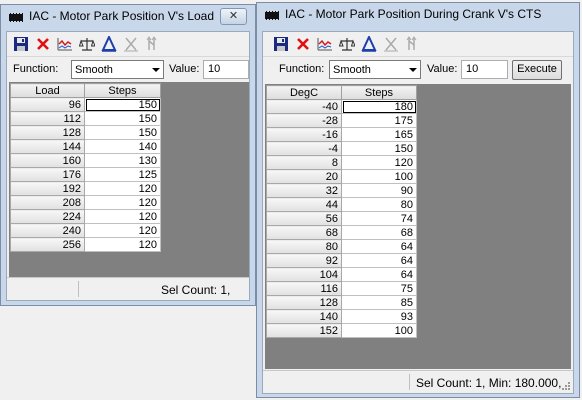 The image size is (582, 400). Describe the element at coordinates (418, 381) in the screenshot. I see `status-bar: Sel Count: 1, Min: 180.000,` at that location.